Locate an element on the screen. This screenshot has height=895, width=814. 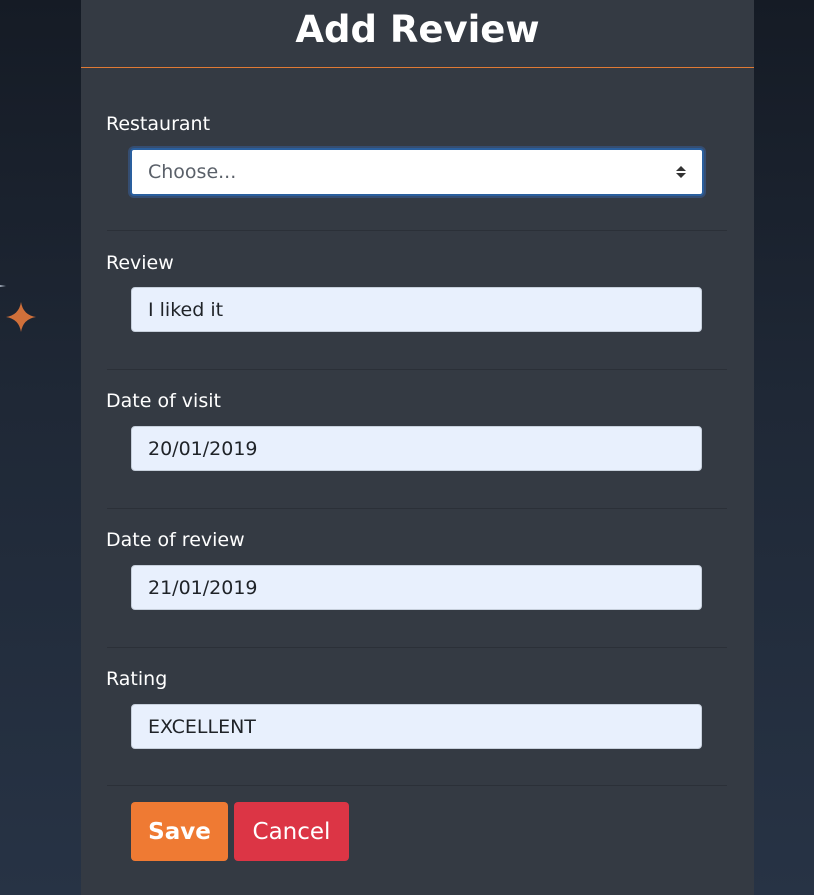
page-title: Add Review is located at coordinates (417, 29).